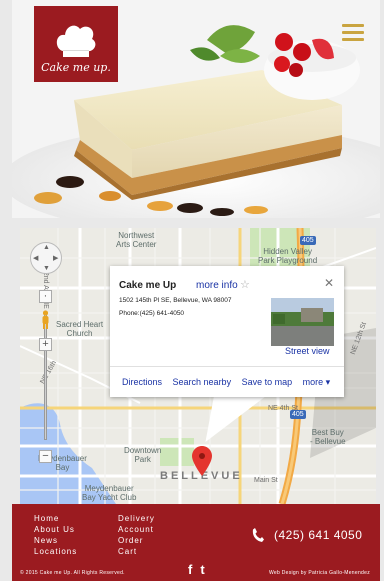  Describe the element at coordinates (190, 569) in the screenshot. I see `facebook-icon: f` at that location.